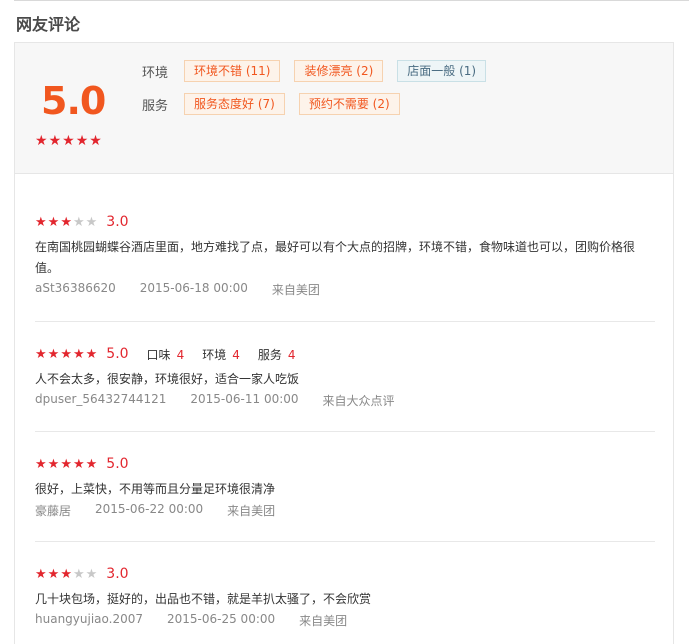  What do you see at coordinates (221, 619) in the screenshot?
I see `review-date: 2015-06-25 00:00` at bounding box center [221, 619].